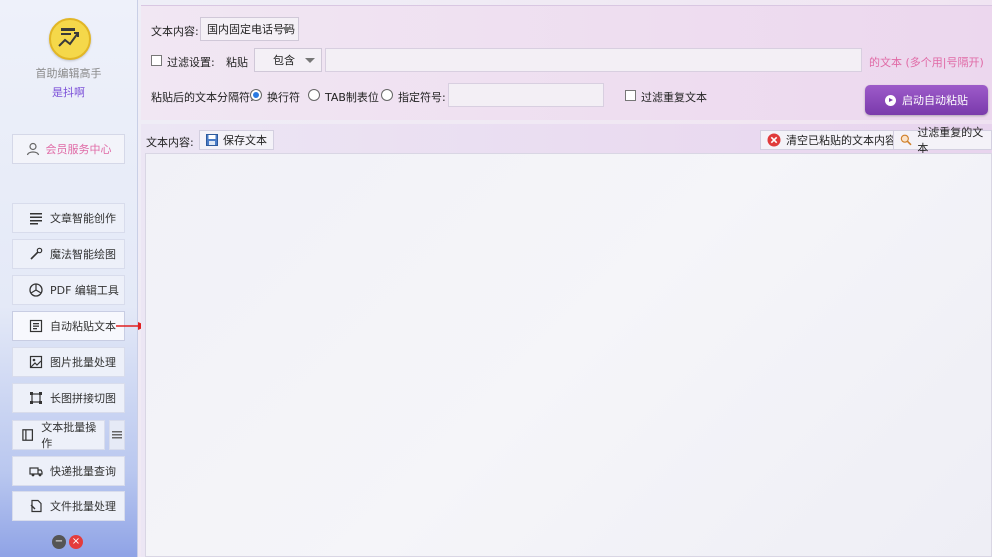 This screenshot has height=557, width=992. What do you see at coordinates (422, 97) in the screenshot?
I see `radio-custom-label: 指定符号:` at bounding box center [422, 97].